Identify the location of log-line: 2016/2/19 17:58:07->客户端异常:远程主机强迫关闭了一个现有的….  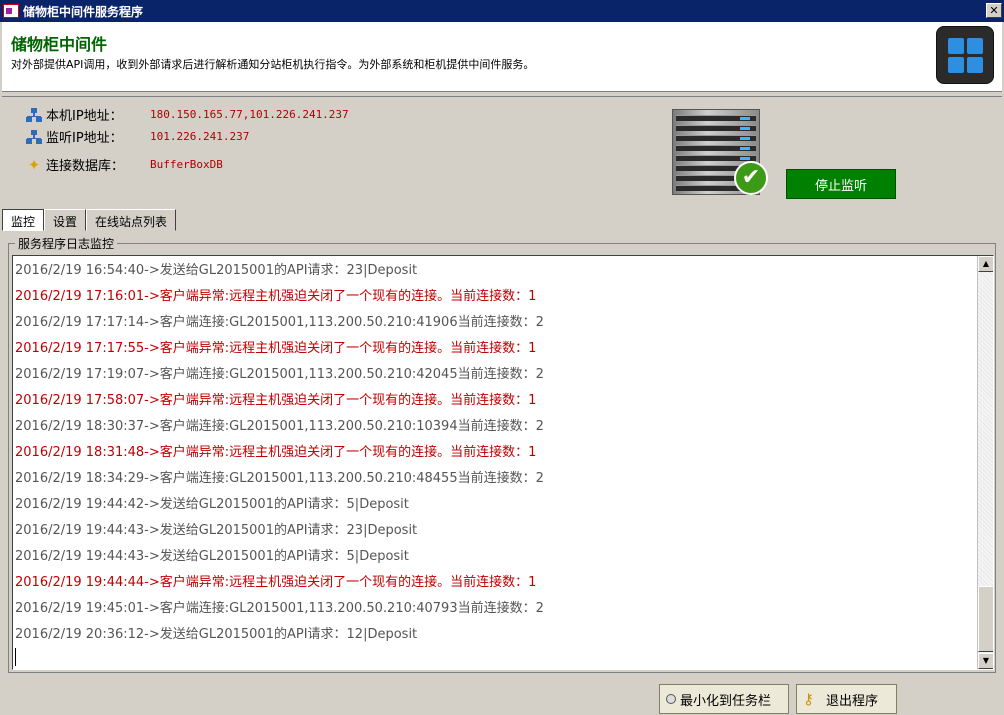
(276, 400).